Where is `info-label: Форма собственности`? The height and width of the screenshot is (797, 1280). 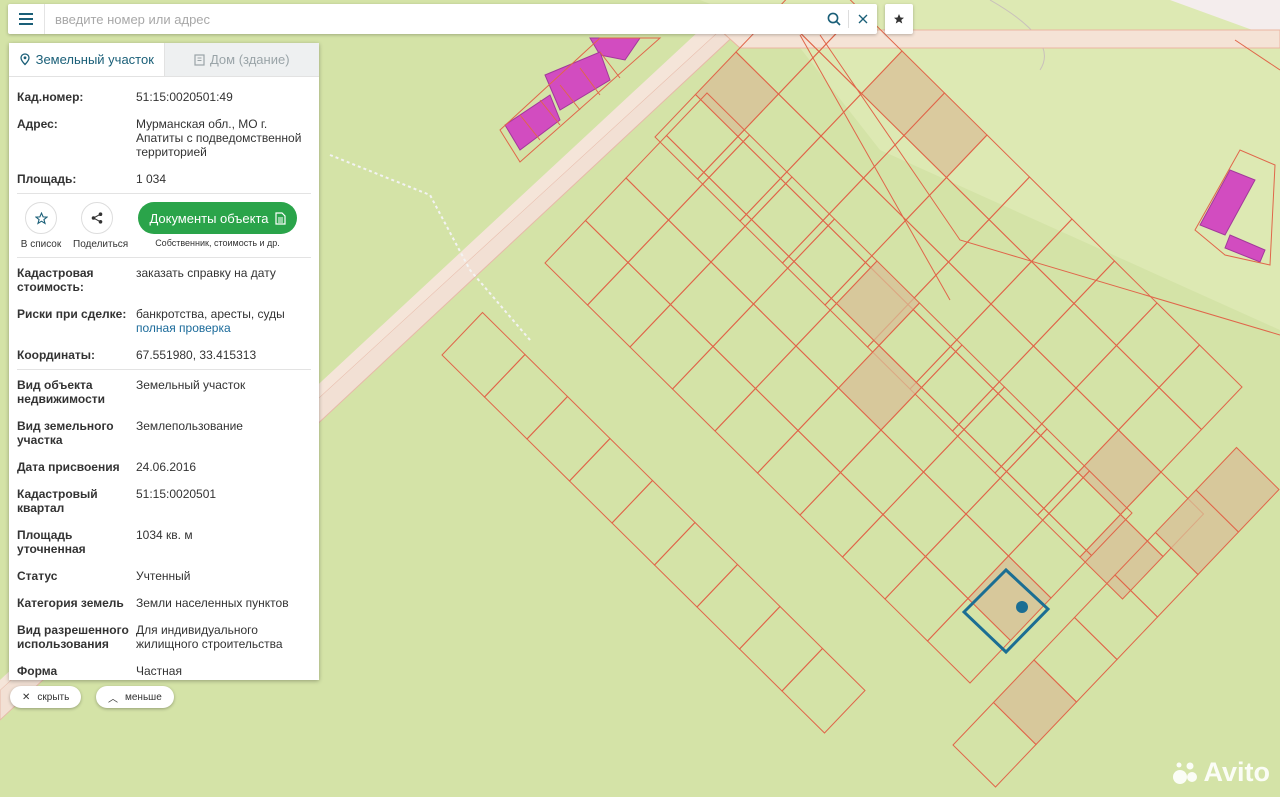 info-label: Форма собственности is located at coordinates (61, 672).